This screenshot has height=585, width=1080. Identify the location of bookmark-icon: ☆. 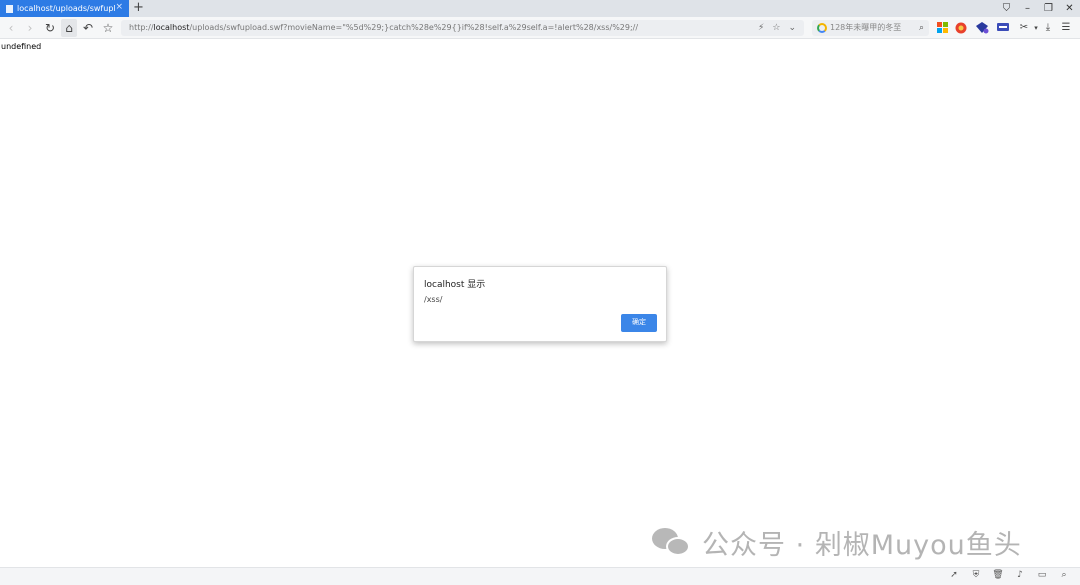
(108, 28).